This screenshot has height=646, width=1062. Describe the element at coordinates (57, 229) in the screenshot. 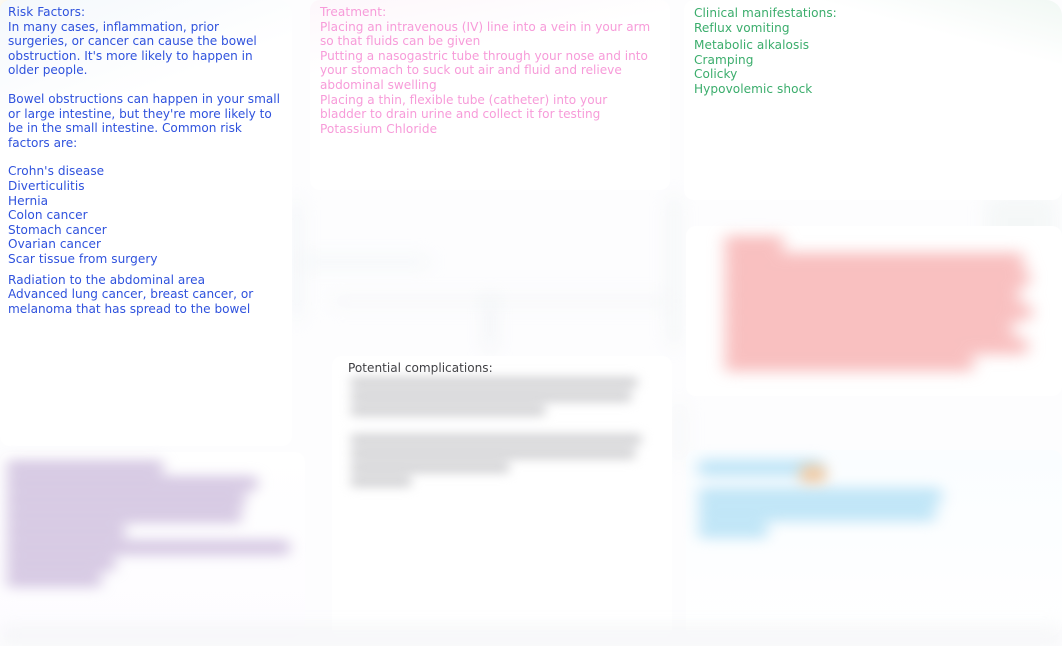

I see `risk-factor-item: Stomach cancer` at that location.